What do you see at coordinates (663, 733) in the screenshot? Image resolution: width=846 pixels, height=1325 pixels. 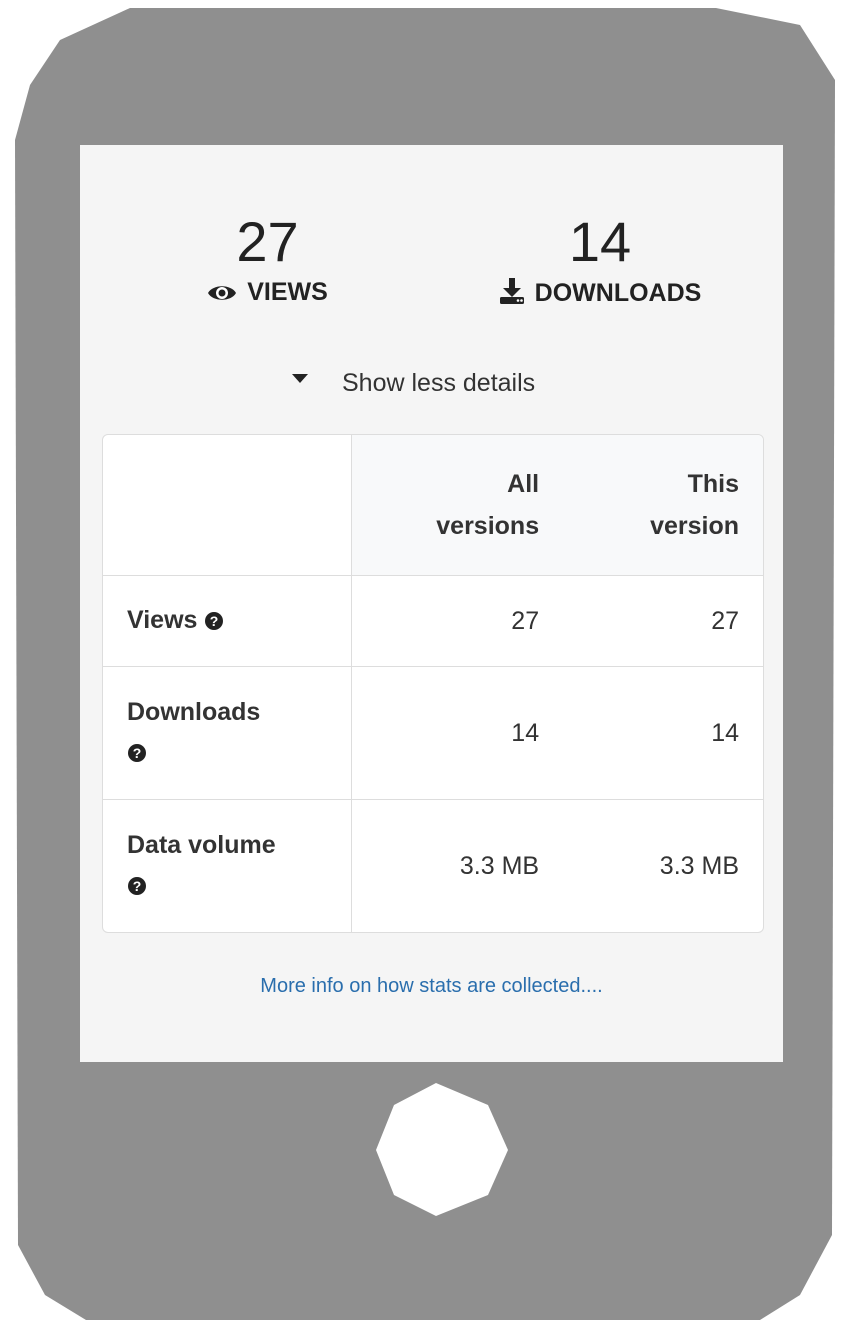 I see `this-version-cell: 14` at bounding box center [663, 733].